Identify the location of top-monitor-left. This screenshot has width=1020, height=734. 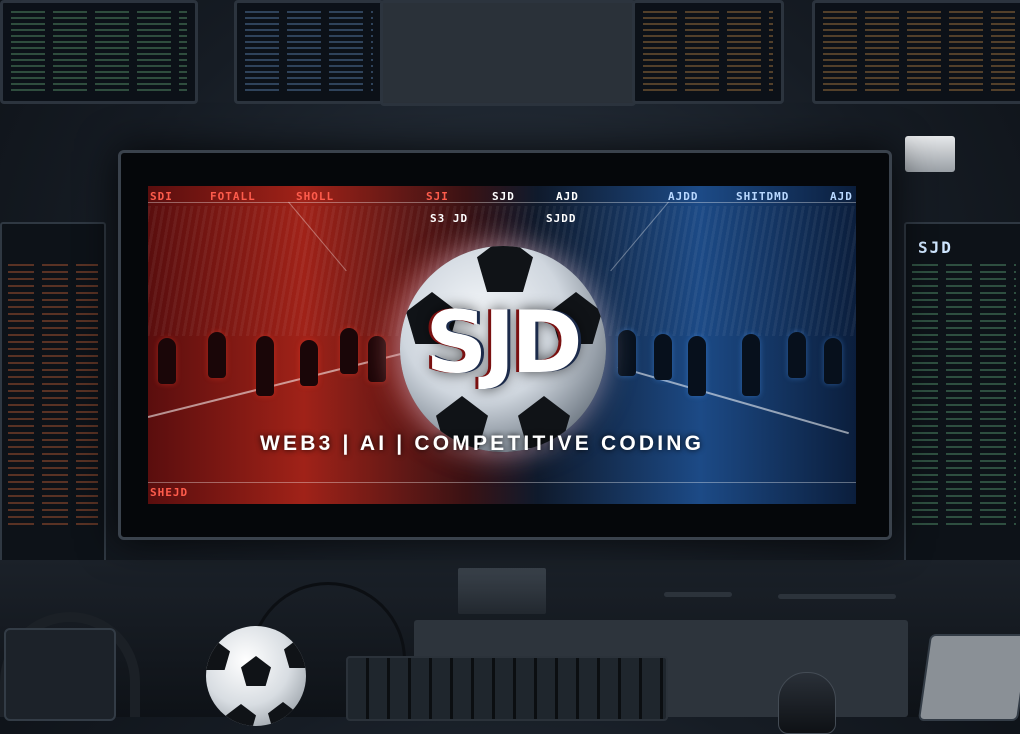
(99, 52).